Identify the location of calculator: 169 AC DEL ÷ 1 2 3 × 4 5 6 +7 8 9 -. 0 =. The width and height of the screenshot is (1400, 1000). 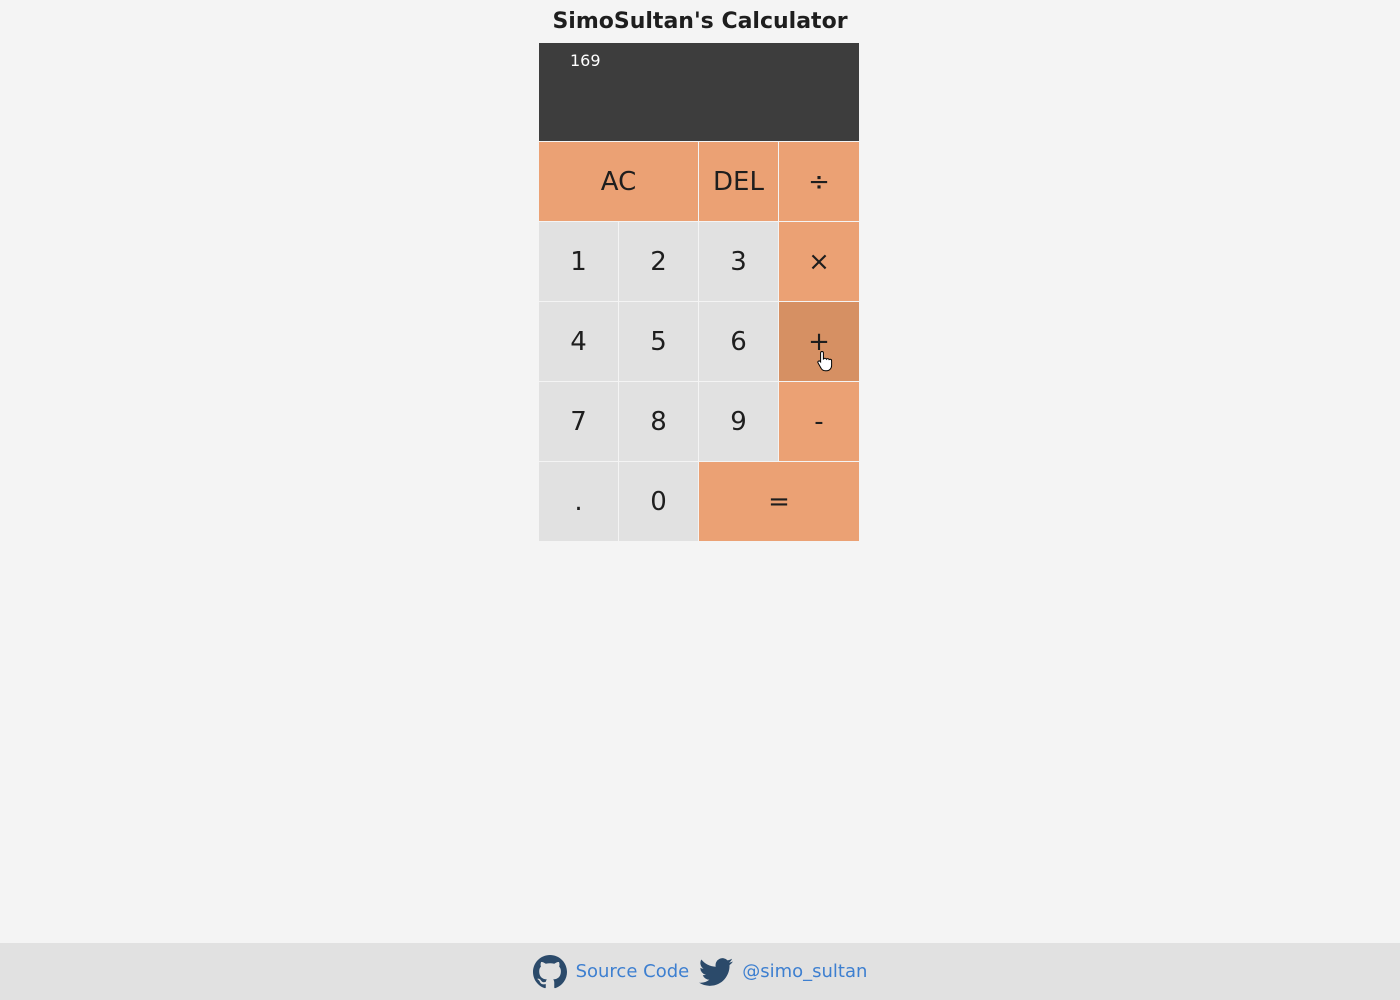
(699, 292).